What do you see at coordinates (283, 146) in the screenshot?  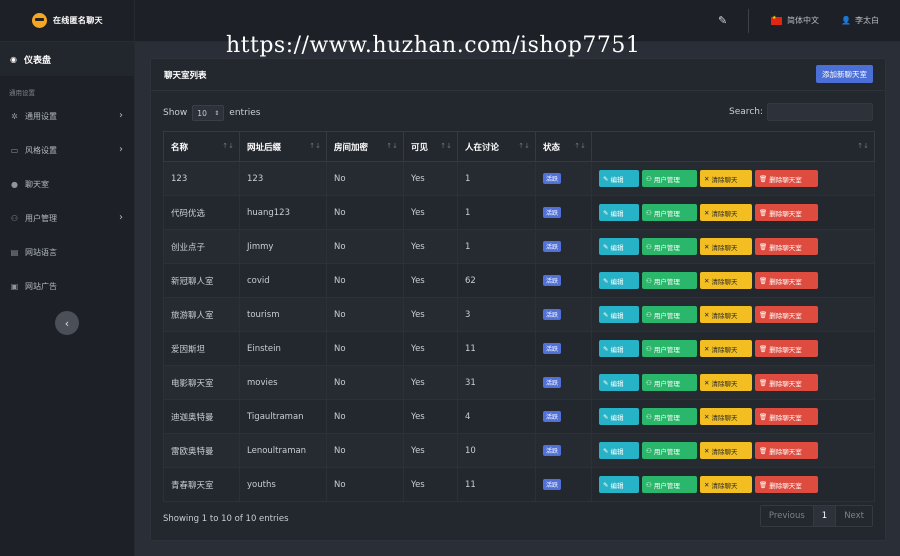 I see `column-header-slug: 网址后缀 ↑↓` at bounding box center [283, 146].